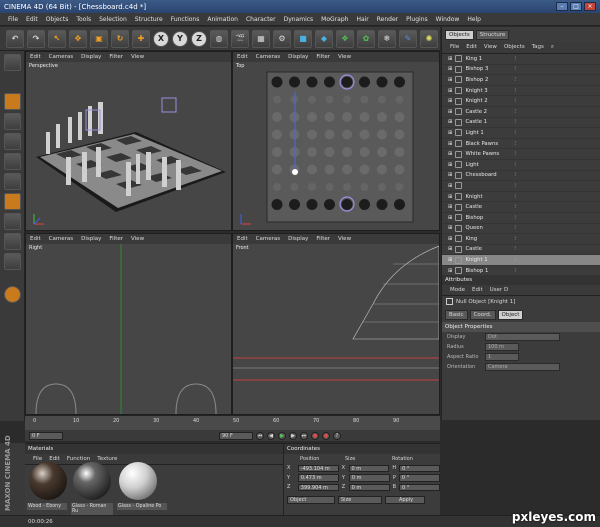  I want to click on objects-menu-tags: Tags, so click(538, 47).